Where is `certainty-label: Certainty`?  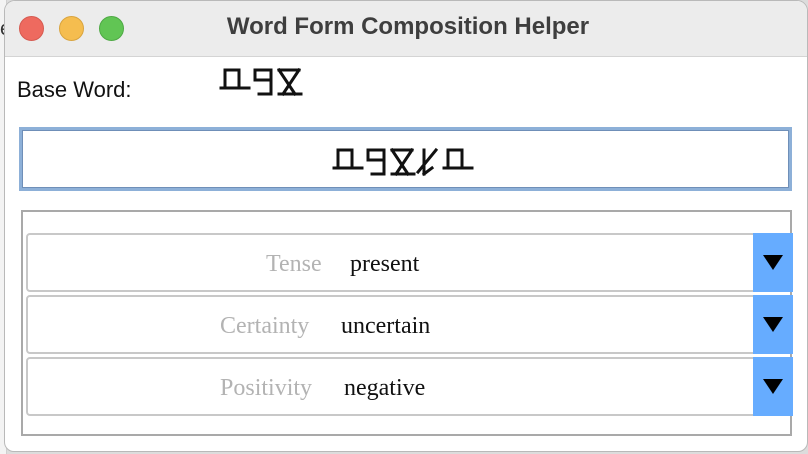
certainty-label: Certainty is located at coordinates (265, 326).